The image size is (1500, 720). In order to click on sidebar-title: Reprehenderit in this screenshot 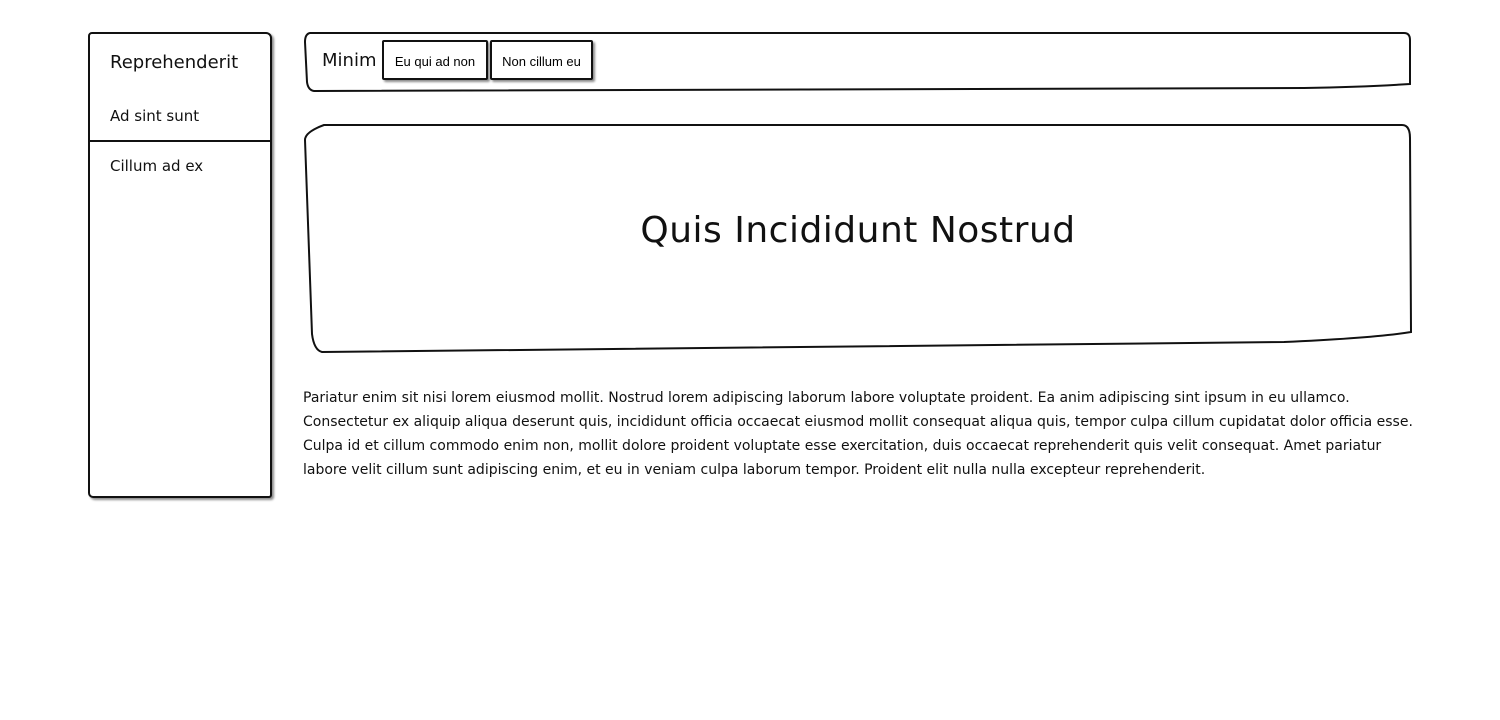, I will do `click(174, 62)`.